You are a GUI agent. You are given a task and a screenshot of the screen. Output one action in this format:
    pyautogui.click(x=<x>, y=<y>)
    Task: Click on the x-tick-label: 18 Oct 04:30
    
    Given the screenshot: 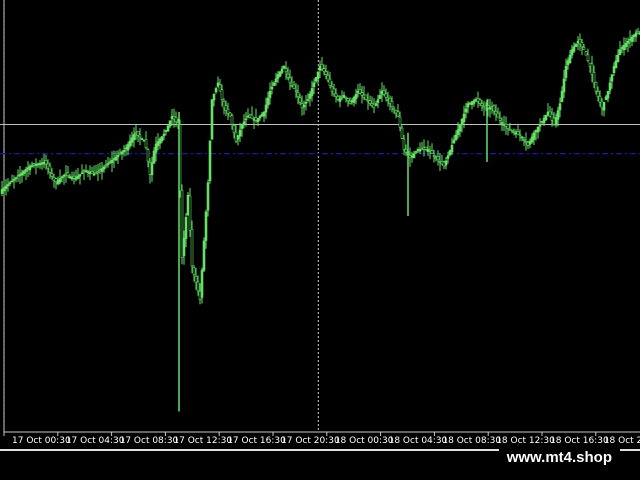 What is the action you would take?
    pyautogui.click(x=418, y=441)
    